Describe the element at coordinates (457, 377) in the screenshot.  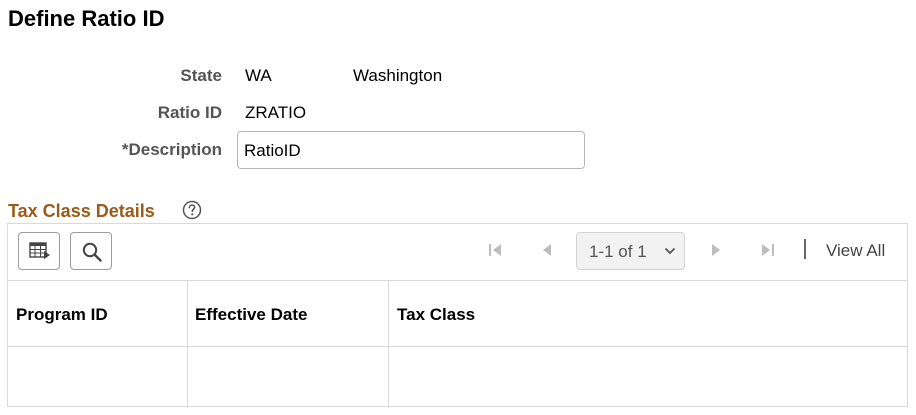
I see `table-row` at that location.